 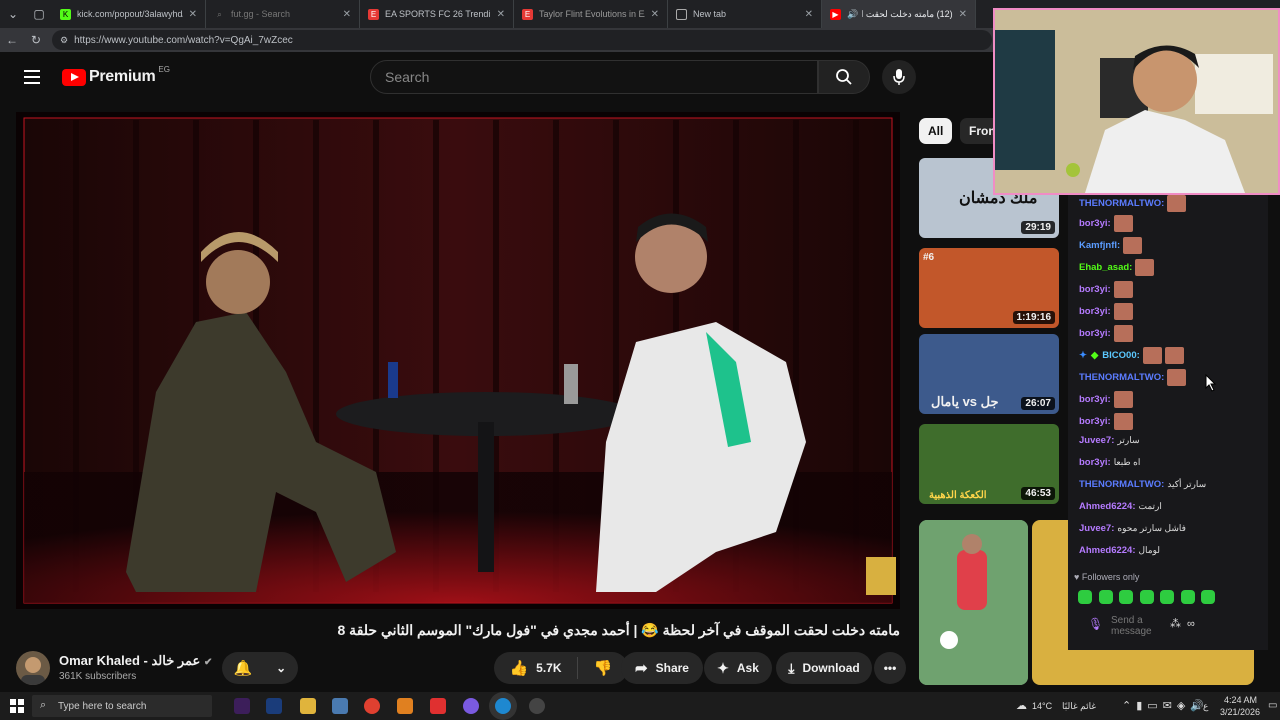 What do you see at coordinates (594, 77) in the screenshot?
I see `search-input: Search` at bounding box center [594, 77].